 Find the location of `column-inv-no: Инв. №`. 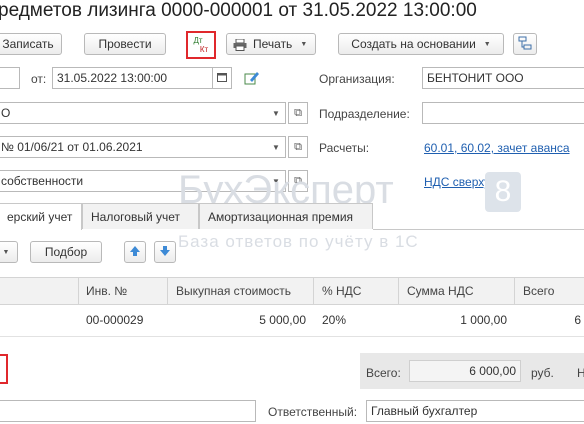

column-inv-no: Инв. № is located at coordinates (106, 291).